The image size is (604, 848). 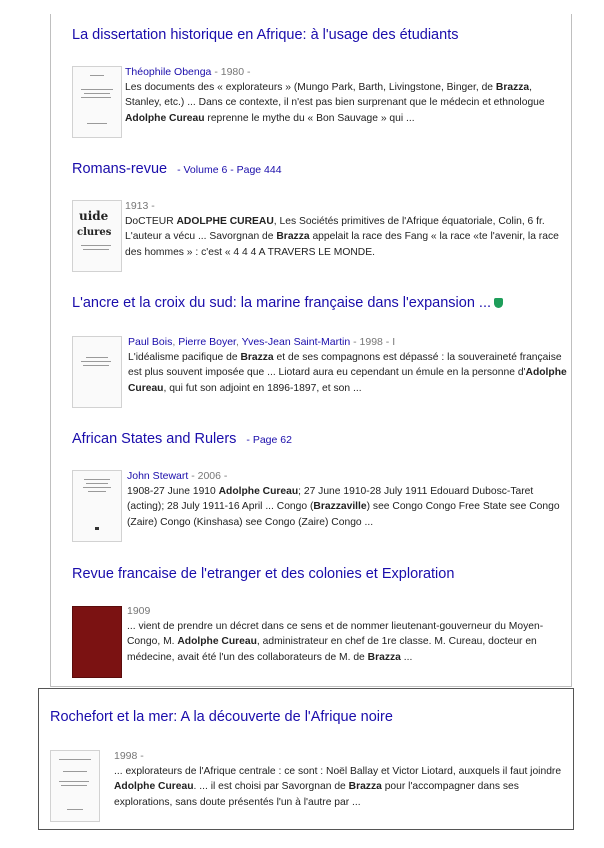 I want to click on author-link: Pierre Boyer, so click(x=207, y=342).